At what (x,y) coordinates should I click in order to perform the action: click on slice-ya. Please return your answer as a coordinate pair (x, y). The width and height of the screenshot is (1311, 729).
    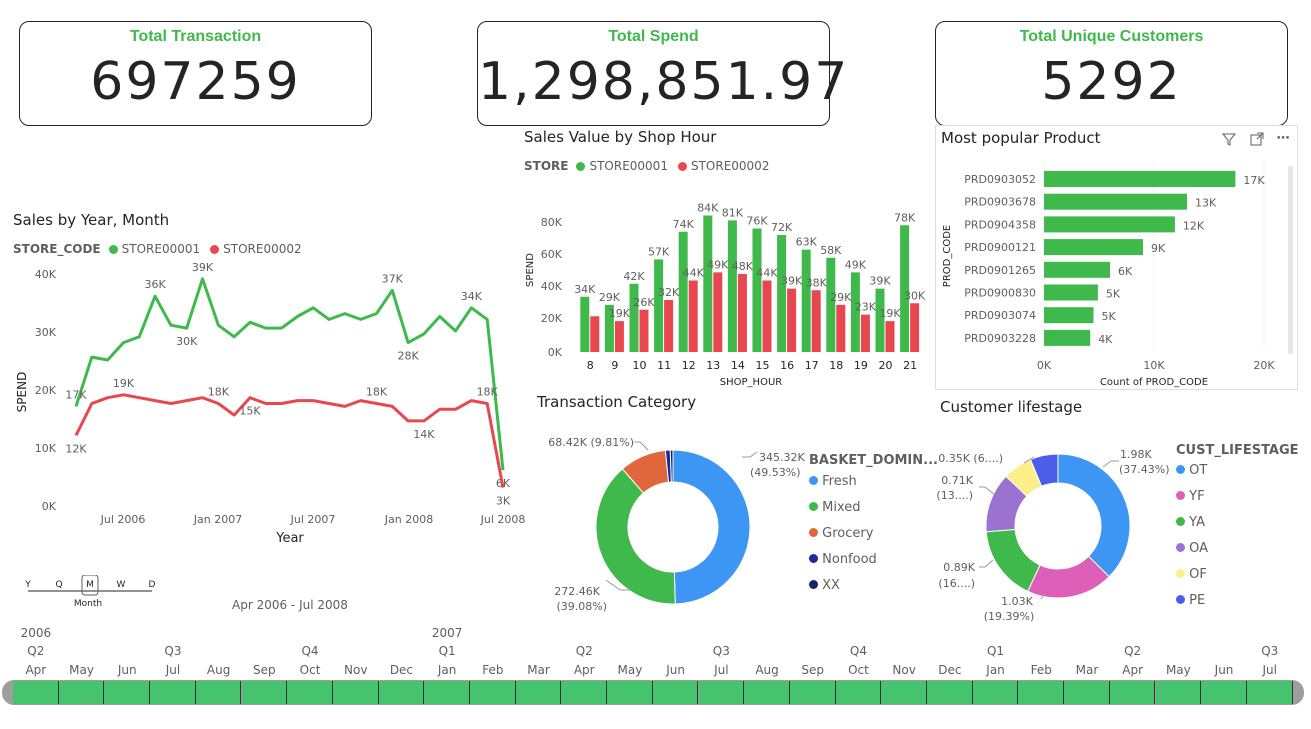
    Looking at the image, I should click on (1013, 560).